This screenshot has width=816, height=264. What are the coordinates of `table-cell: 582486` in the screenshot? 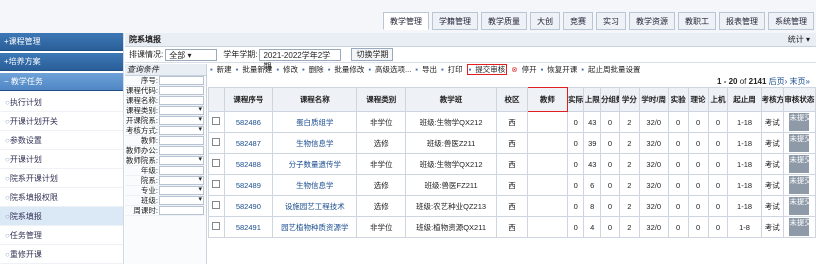 It's located at (248, 122).